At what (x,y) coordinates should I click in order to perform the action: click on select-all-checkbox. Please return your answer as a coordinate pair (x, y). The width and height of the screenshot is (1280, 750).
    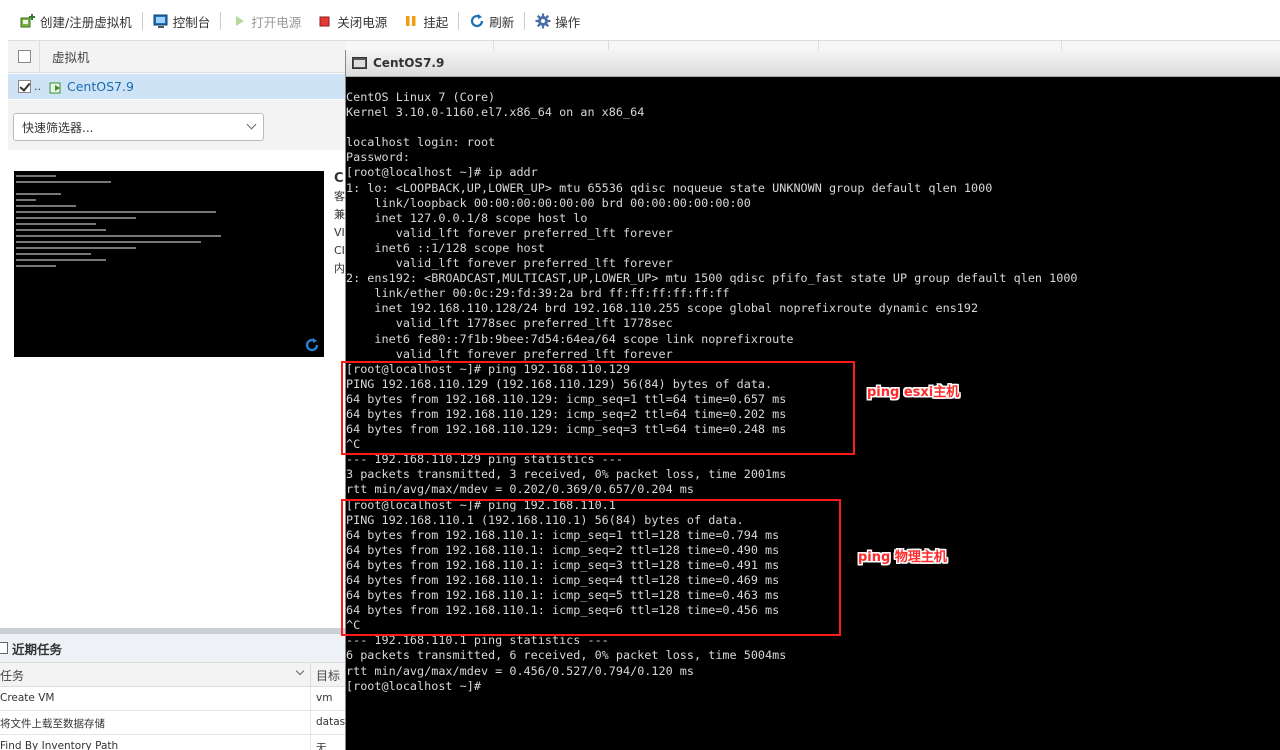
    Looking at the image, I should click on (24, 56).